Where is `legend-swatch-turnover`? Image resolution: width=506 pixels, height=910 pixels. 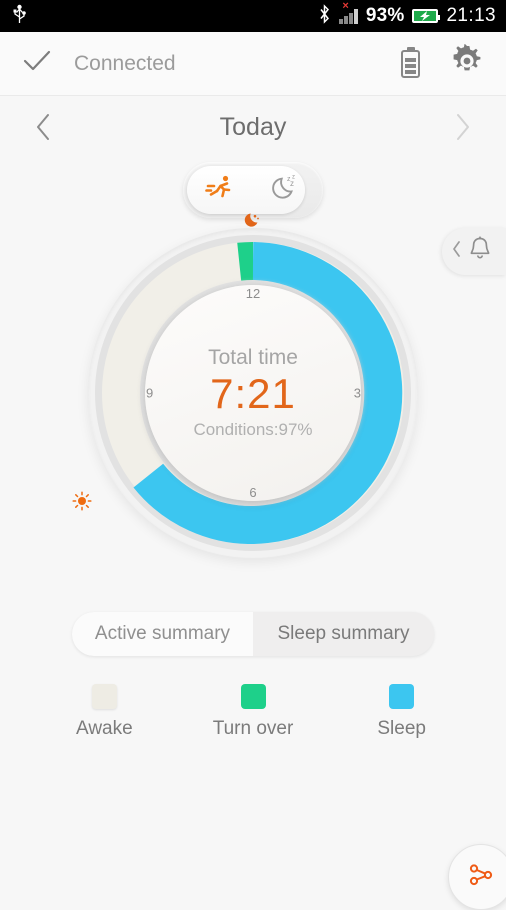
legend-swatch-turnover is located at coordinates (253, 696).